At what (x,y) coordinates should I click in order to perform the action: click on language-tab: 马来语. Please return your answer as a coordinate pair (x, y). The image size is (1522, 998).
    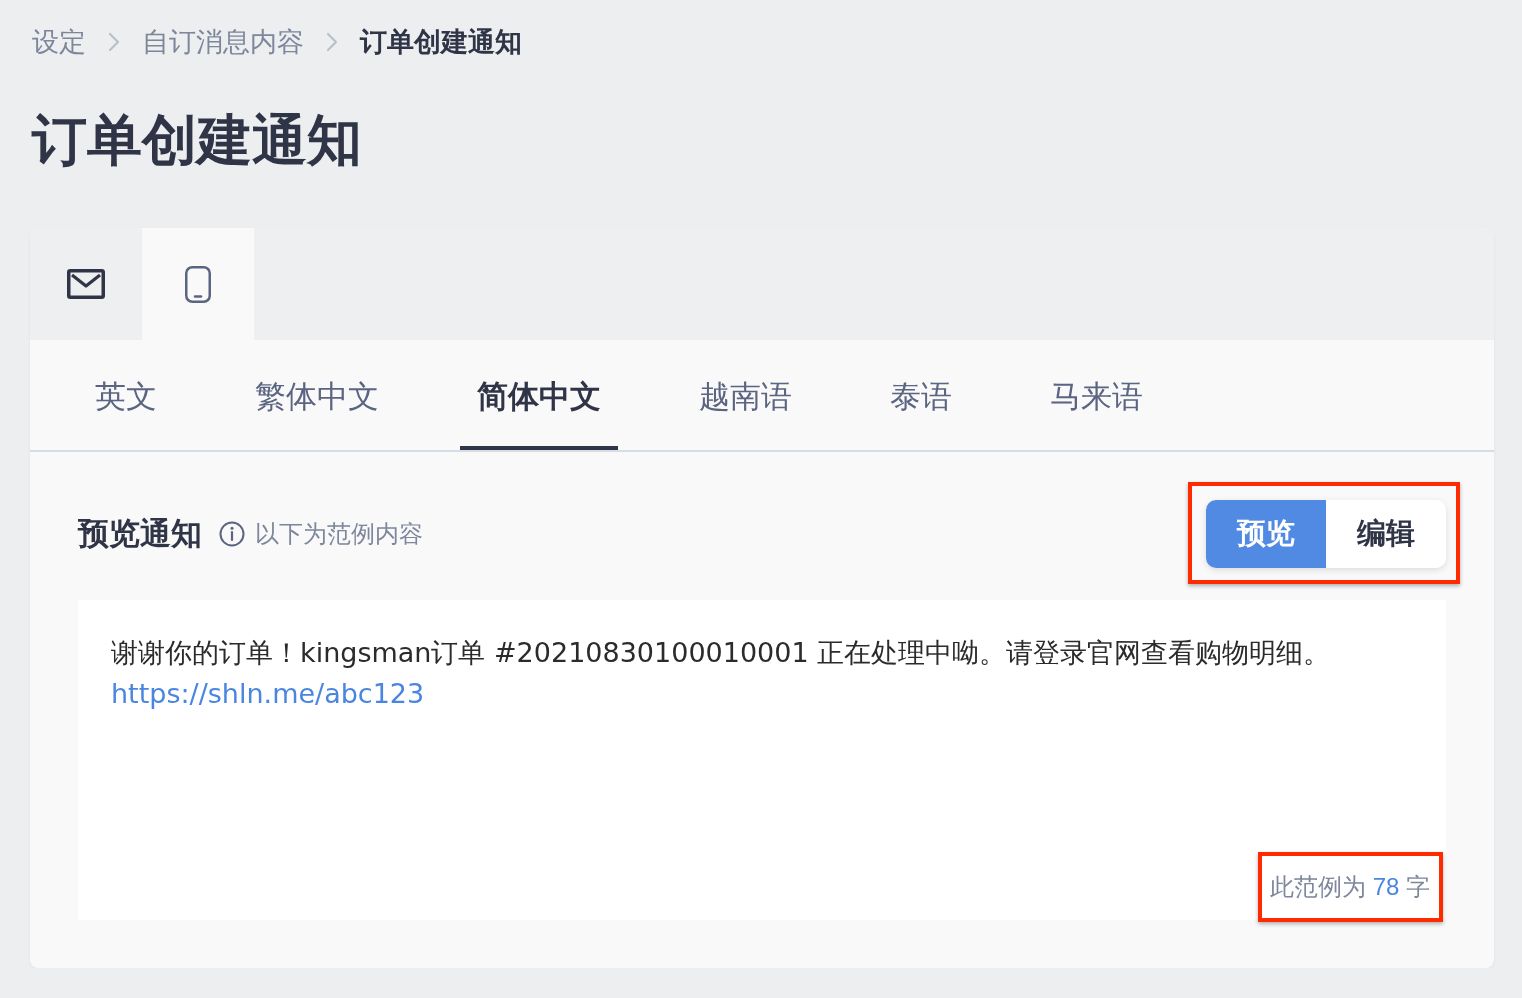
    Looking at the image, I should click on (1096, 395).